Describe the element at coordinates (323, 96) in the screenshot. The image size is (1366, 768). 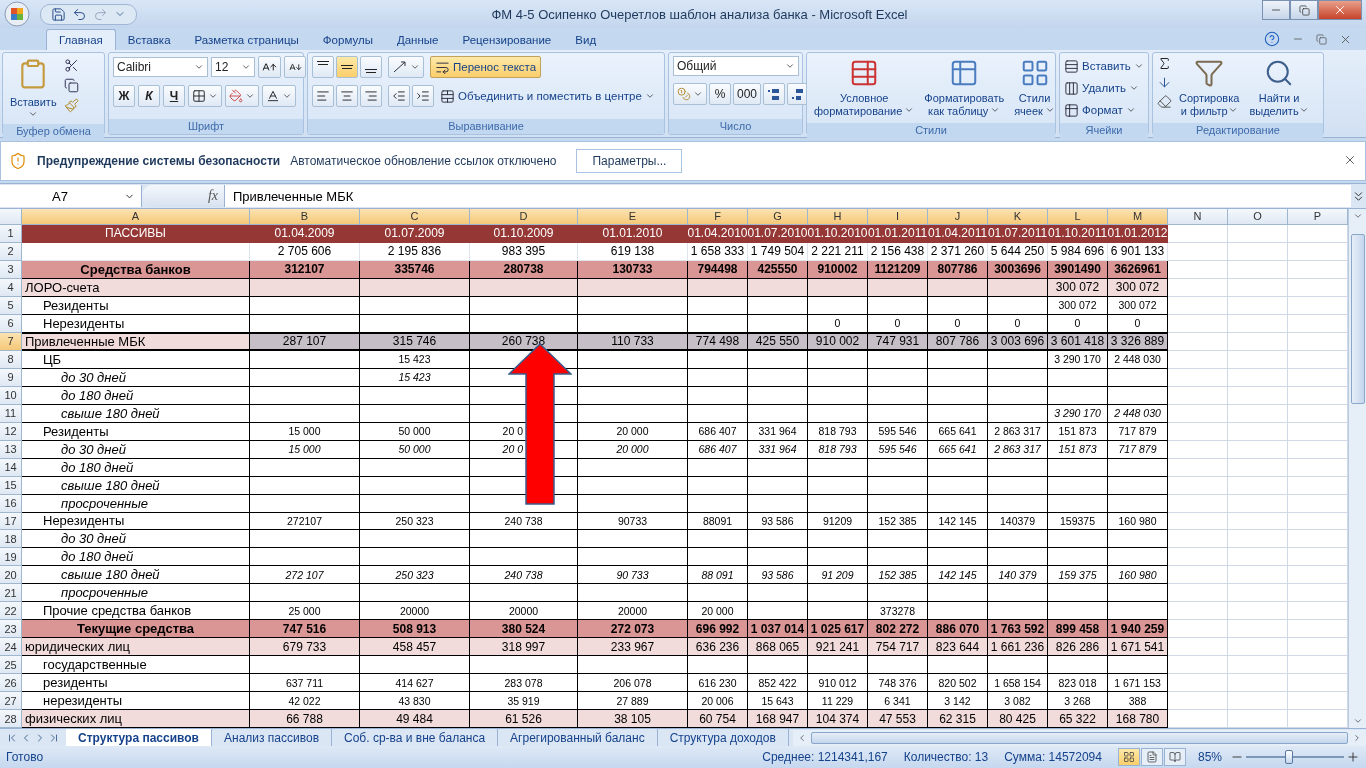
I see `align-left-button` at that location.